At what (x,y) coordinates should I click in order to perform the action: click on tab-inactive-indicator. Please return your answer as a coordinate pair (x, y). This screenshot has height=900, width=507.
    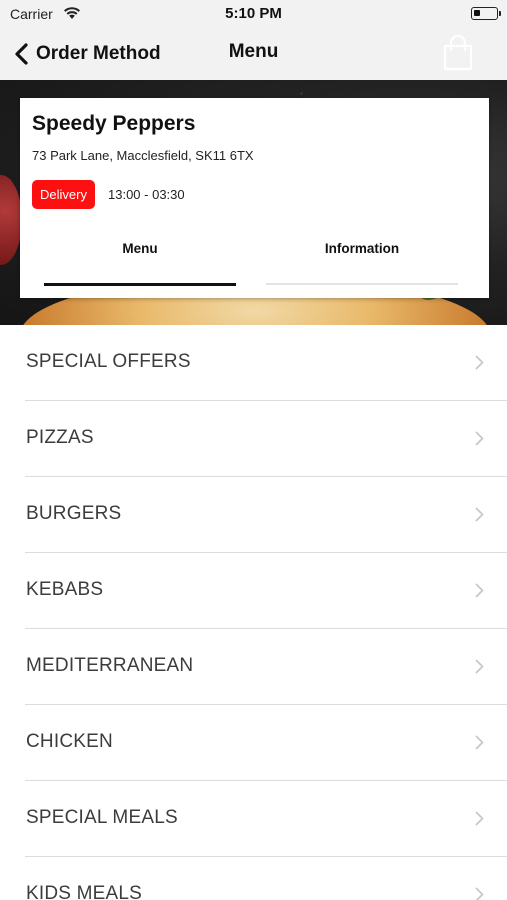
    Looking at the image, I should click on (362, 284).